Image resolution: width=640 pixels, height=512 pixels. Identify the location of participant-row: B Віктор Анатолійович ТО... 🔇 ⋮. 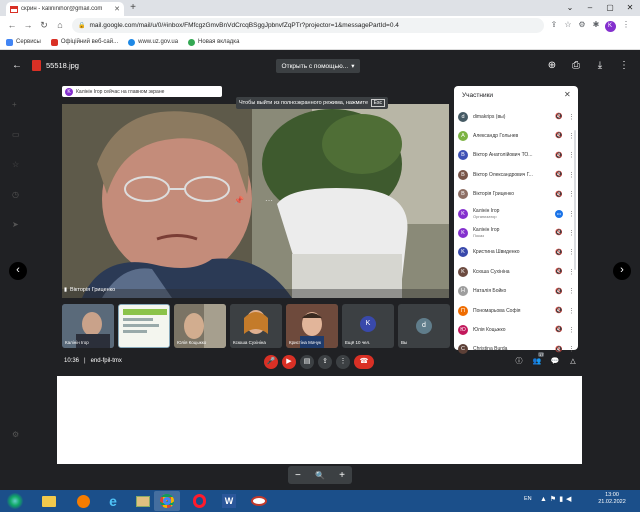
(516, 155).